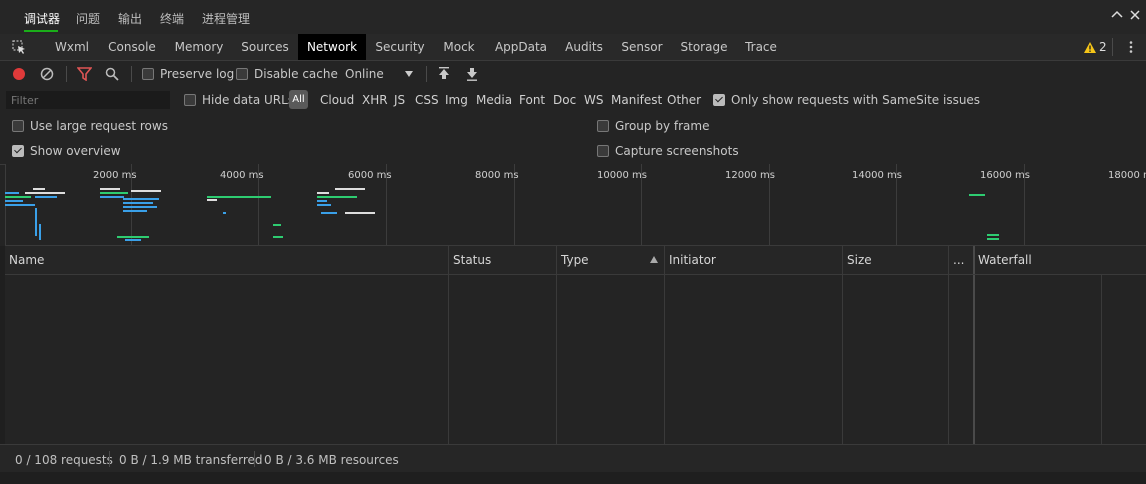 The image size is (1146, 484). Describe the element at coordinates (331, 460) in the screenshot. I see `resources-size: 0 B / 3.6 MB resources` at that location.